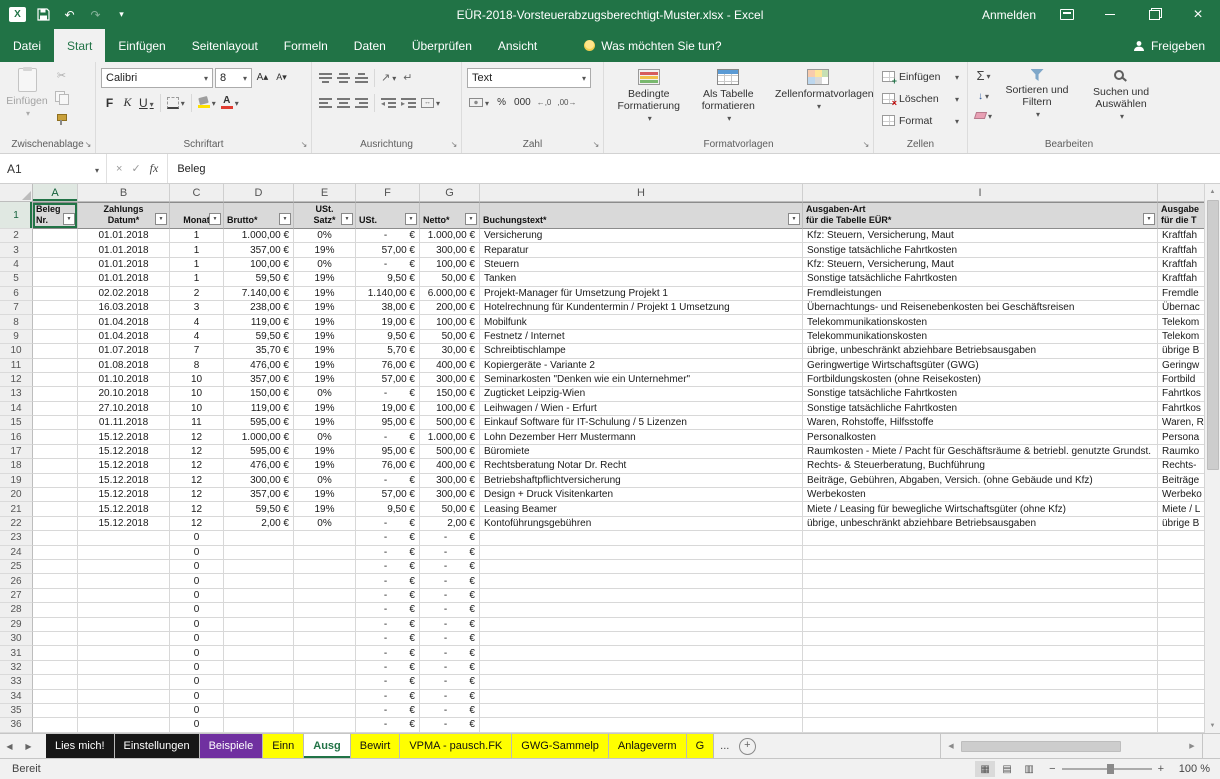  What do you see at coordinates (124, 509) in the screenshot?
I see `cell-B21: 15.12.2018` at bounding box center [124, 509].